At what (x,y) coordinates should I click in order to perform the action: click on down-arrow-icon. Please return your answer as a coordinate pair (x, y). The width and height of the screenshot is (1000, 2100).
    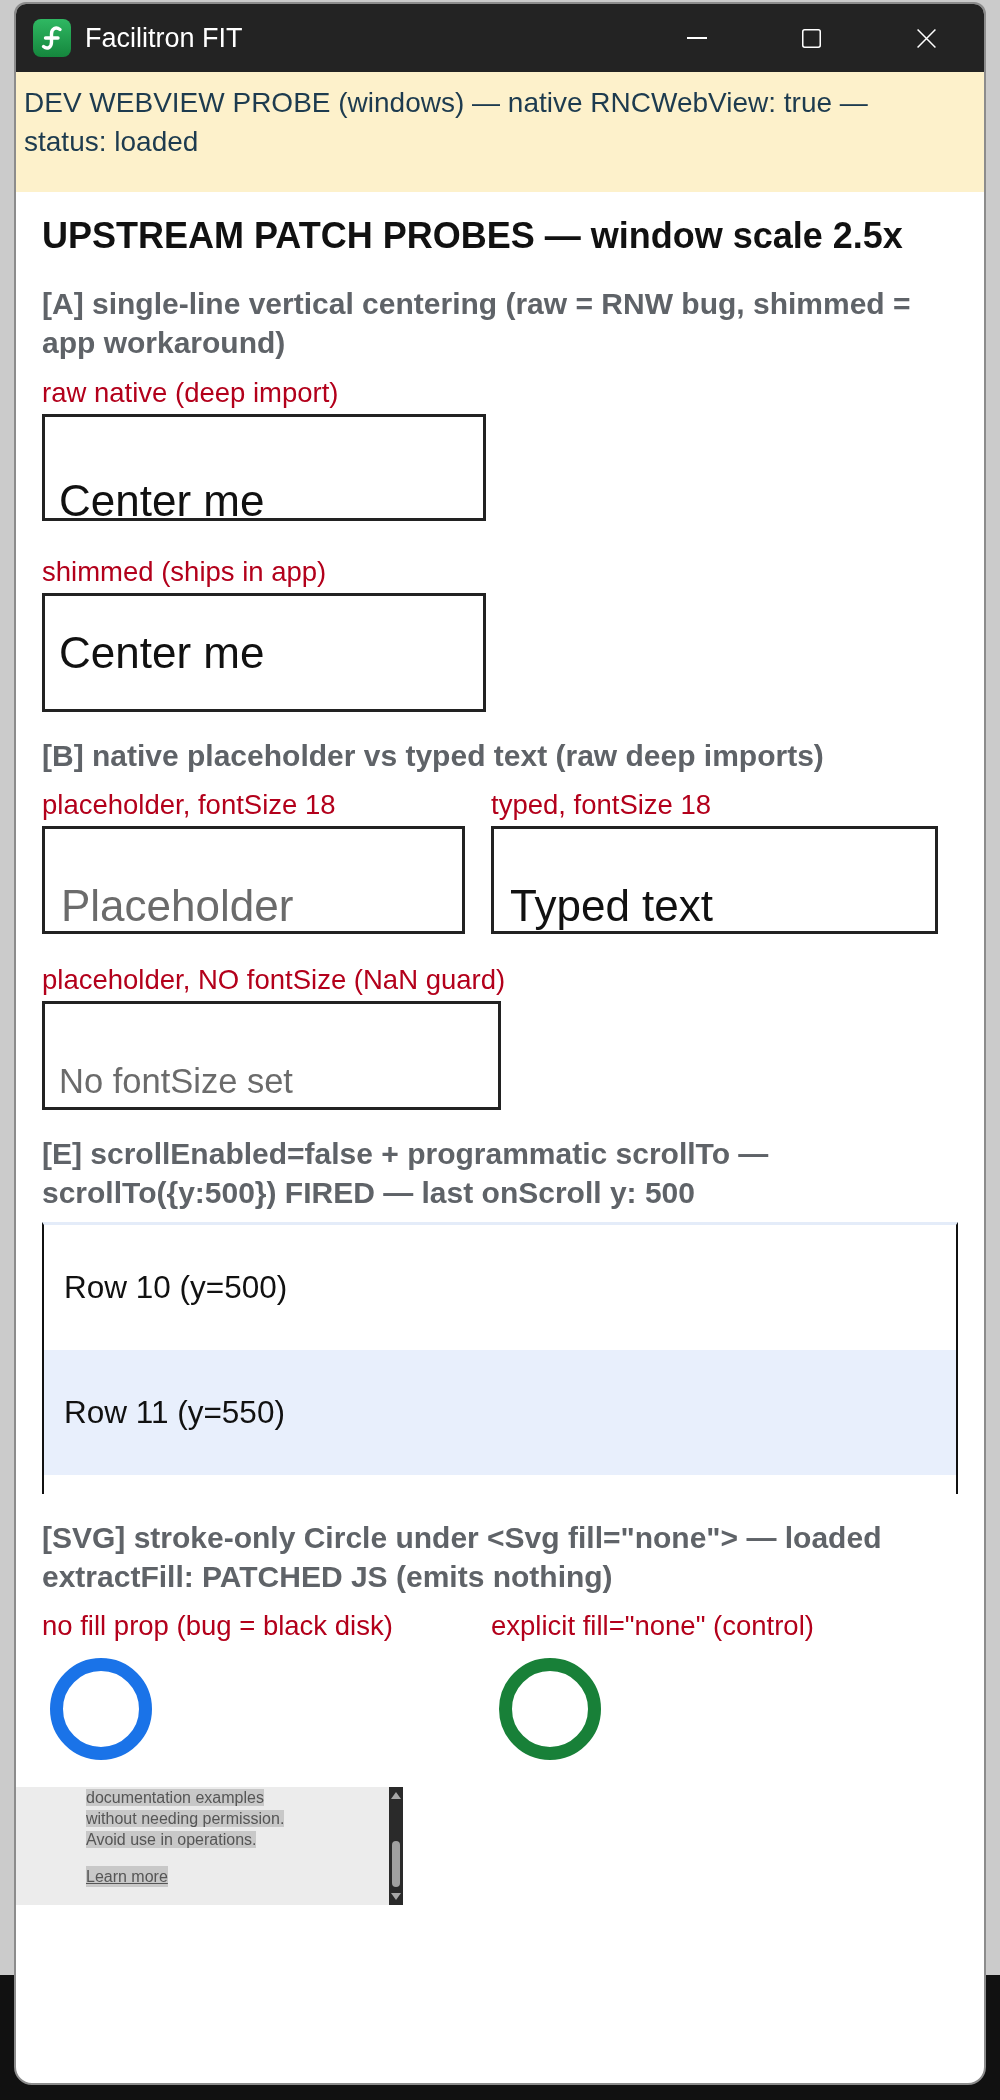
    Looking at the image, I should click on (396, 1896).